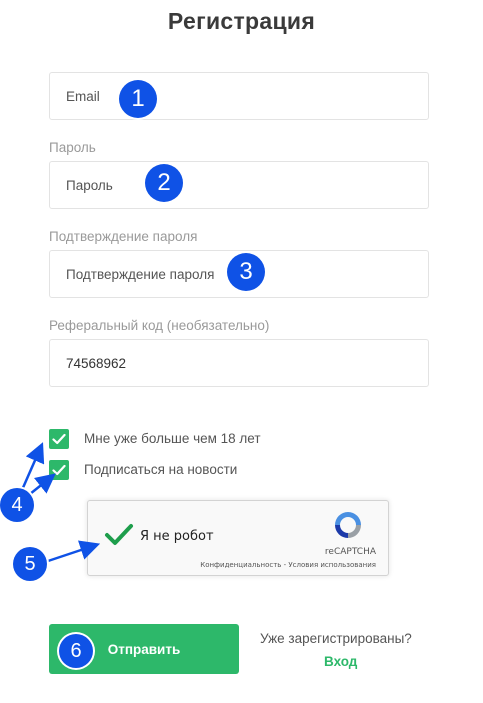 The image size is (483, 703). What do you see at coordinates (30, 564) in the screenshot?
I see `annotation-badge-5: 5` at bounding box center [30, 564].